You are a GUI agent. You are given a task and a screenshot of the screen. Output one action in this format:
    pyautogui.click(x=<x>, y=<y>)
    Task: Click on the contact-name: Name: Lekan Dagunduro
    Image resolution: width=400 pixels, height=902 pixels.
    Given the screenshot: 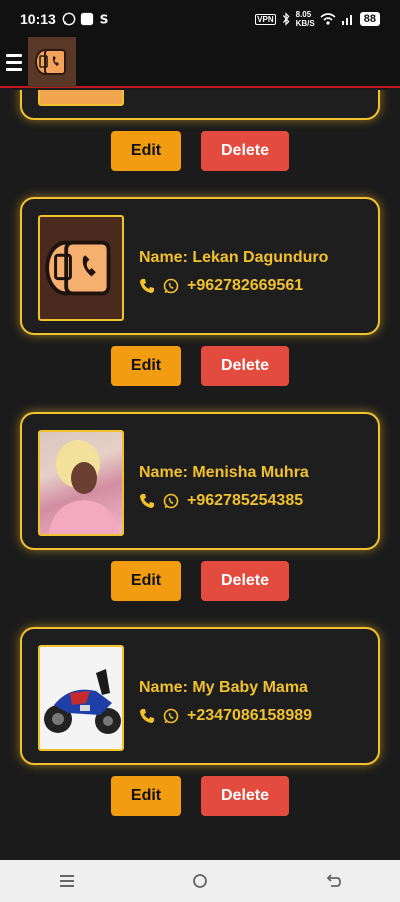 What is the action you would take?
    pyautogui.click(x=234, y=257)
    